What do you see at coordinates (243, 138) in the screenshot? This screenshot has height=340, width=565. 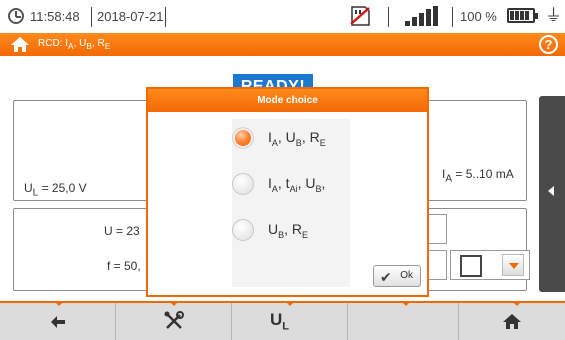 I see `radio-selected` at bounding box center [243, 138].